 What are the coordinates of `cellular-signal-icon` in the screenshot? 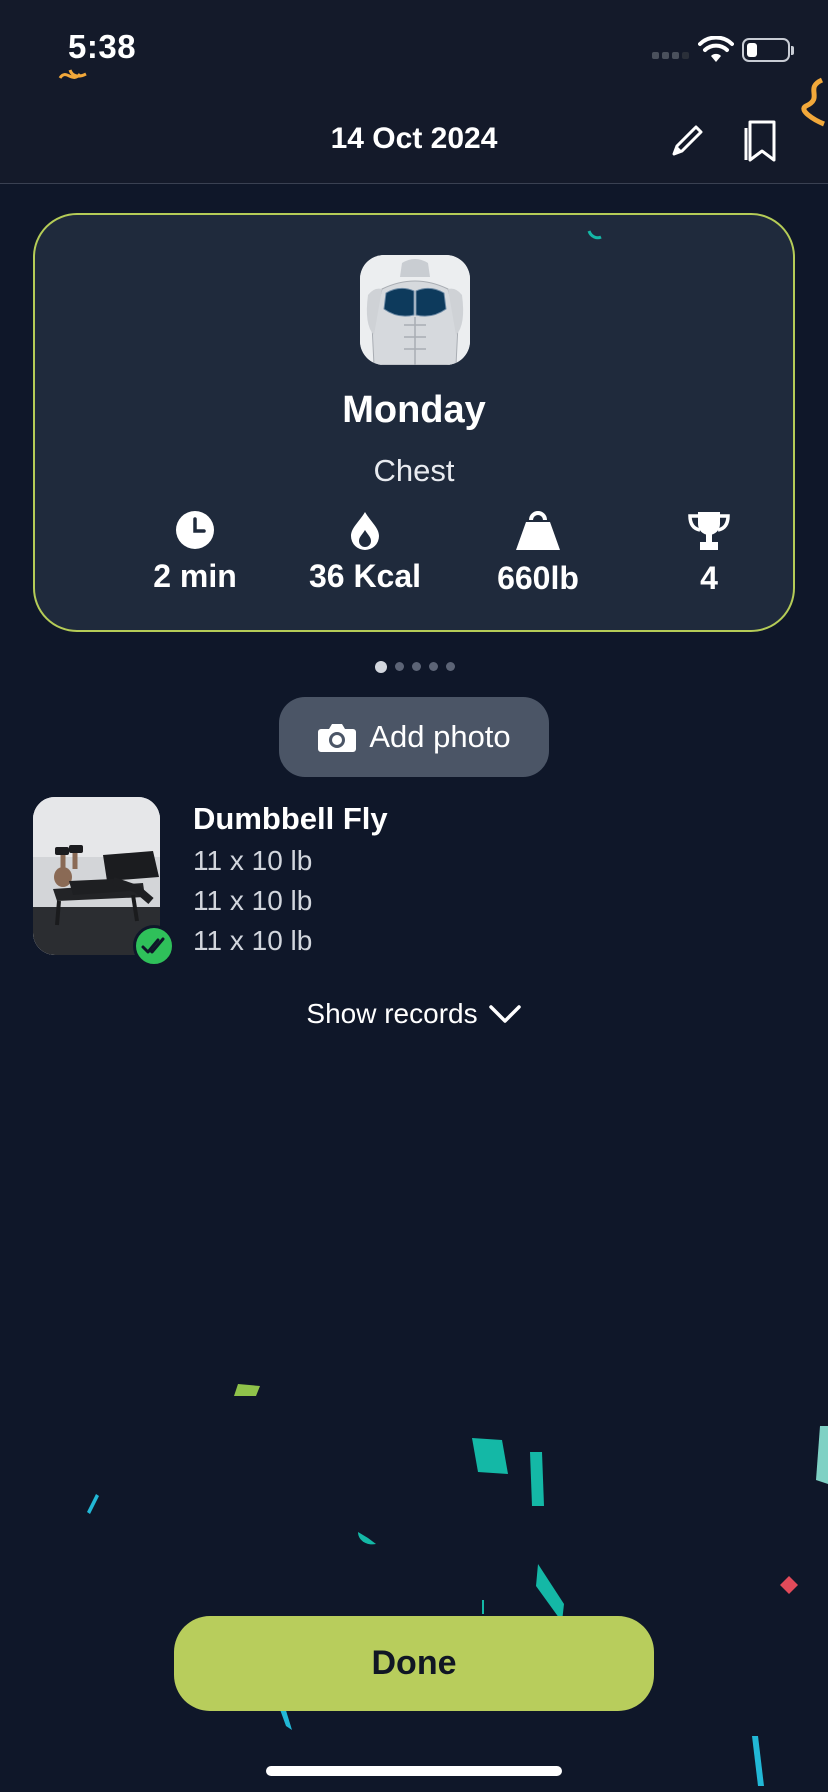 It's located at (670, 55).